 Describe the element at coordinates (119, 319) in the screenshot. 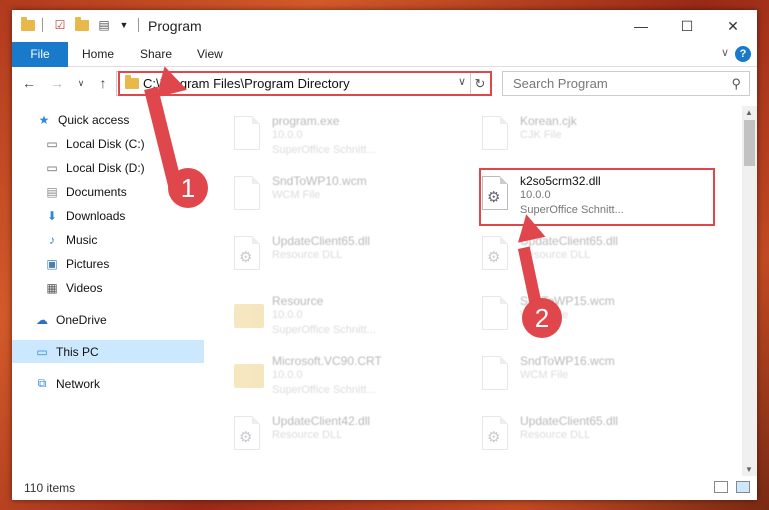

I see `sidebar-item-onedrive: ☁ OneDrive` at that location.